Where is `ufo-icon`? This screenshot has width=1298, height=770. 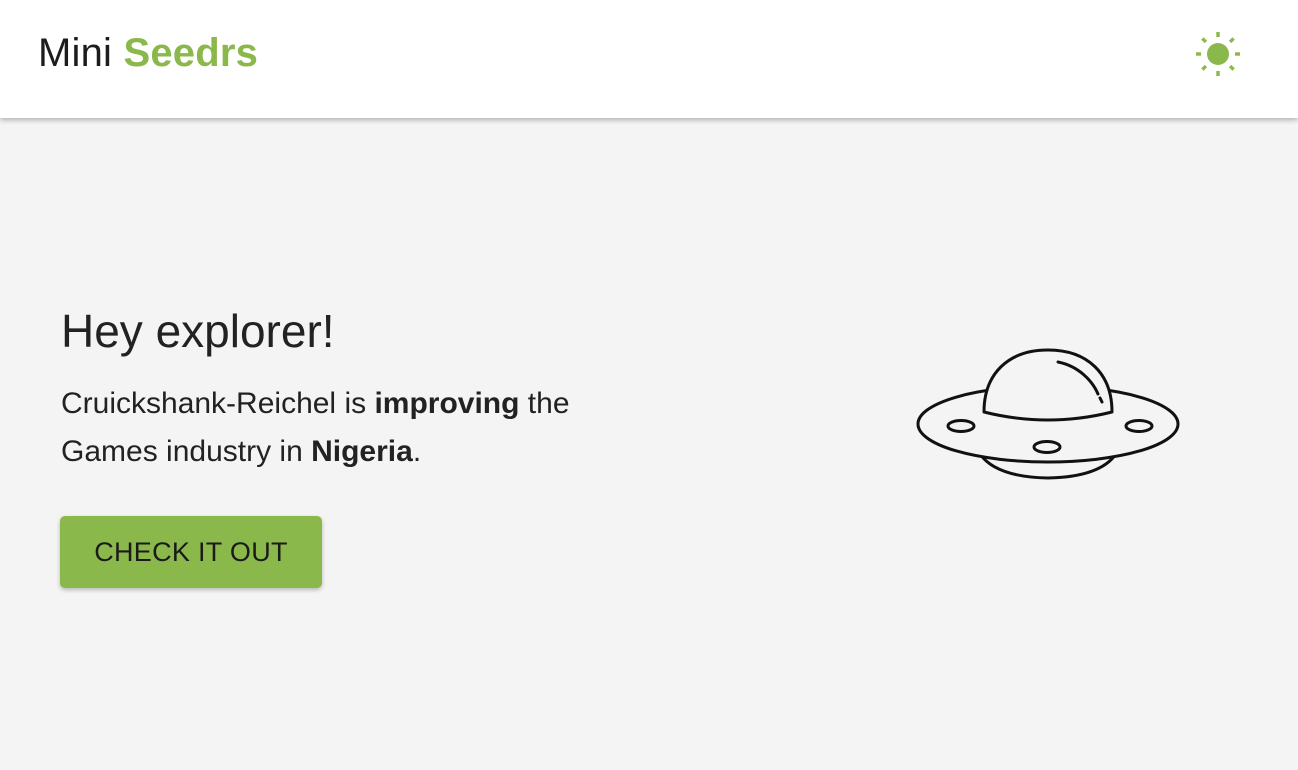 ufo-icon is located at coordinates (1048, 414).